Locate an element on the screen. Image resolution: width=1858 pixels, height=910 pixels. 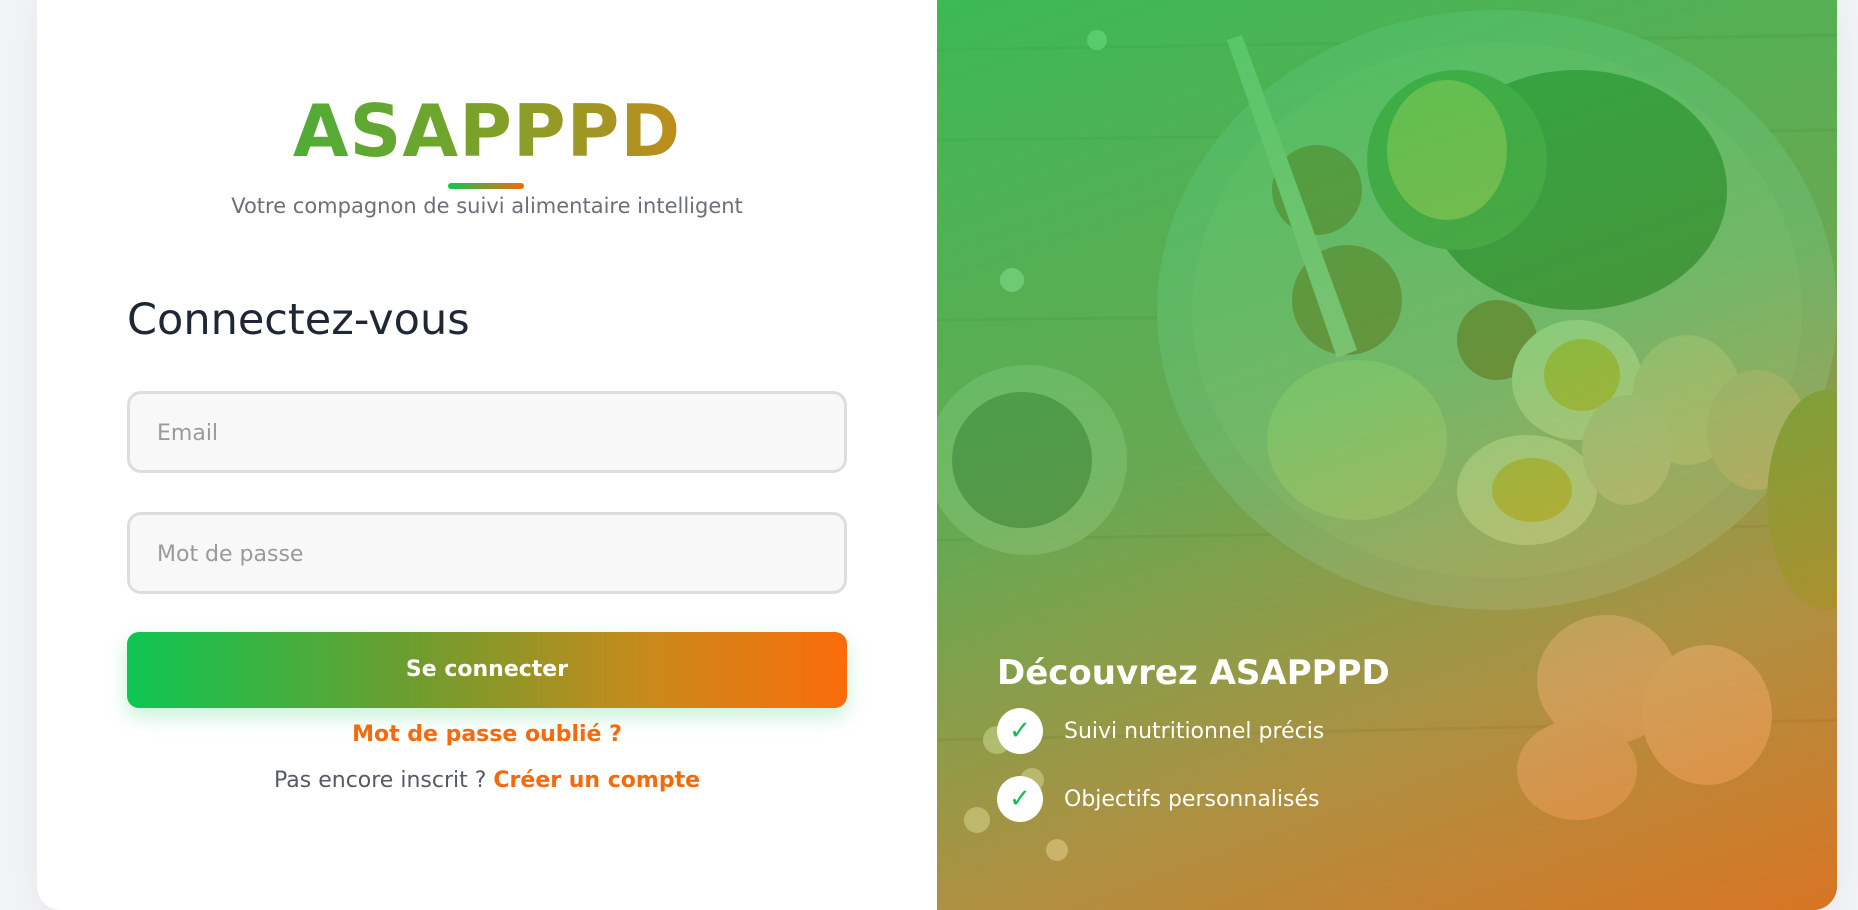
feature-label: Suivi nutritionnel précis is located at coordinates (1194, 731).